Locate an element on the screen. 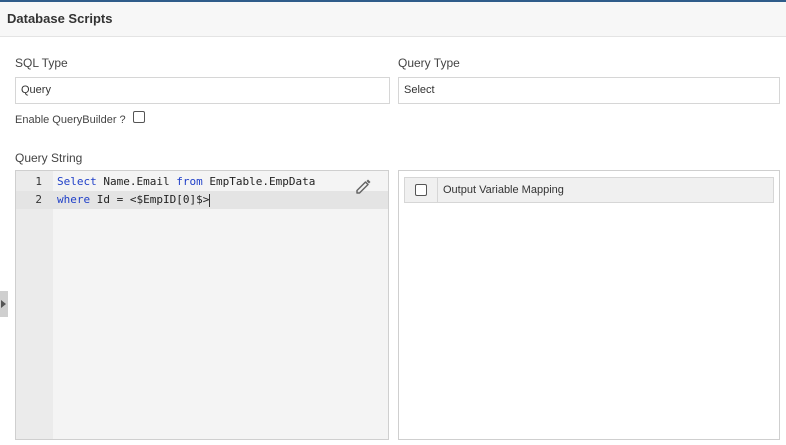 This screenshot has height=445, width=786. side-panel-toggle is located at coordinates (4, 304).